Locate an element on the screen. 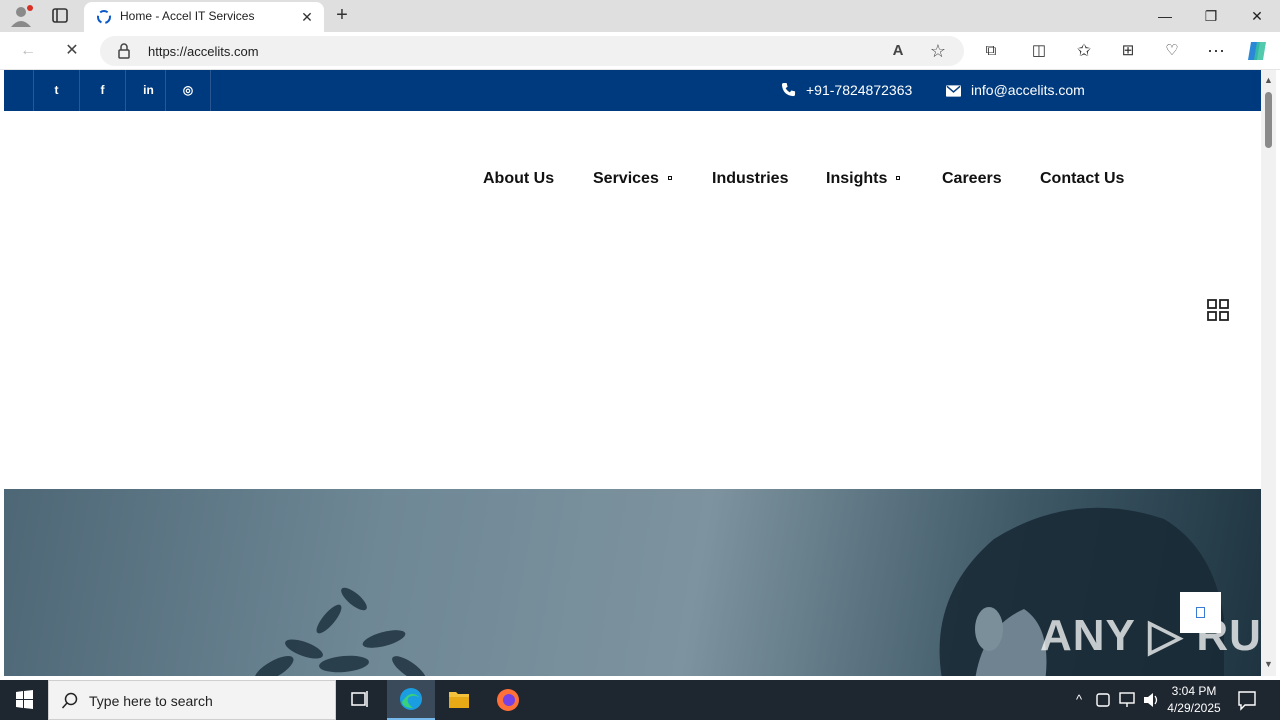 This screenshot has width=1280, height=720. close-window-button: ✕ is located at coordinates (1257, 16).